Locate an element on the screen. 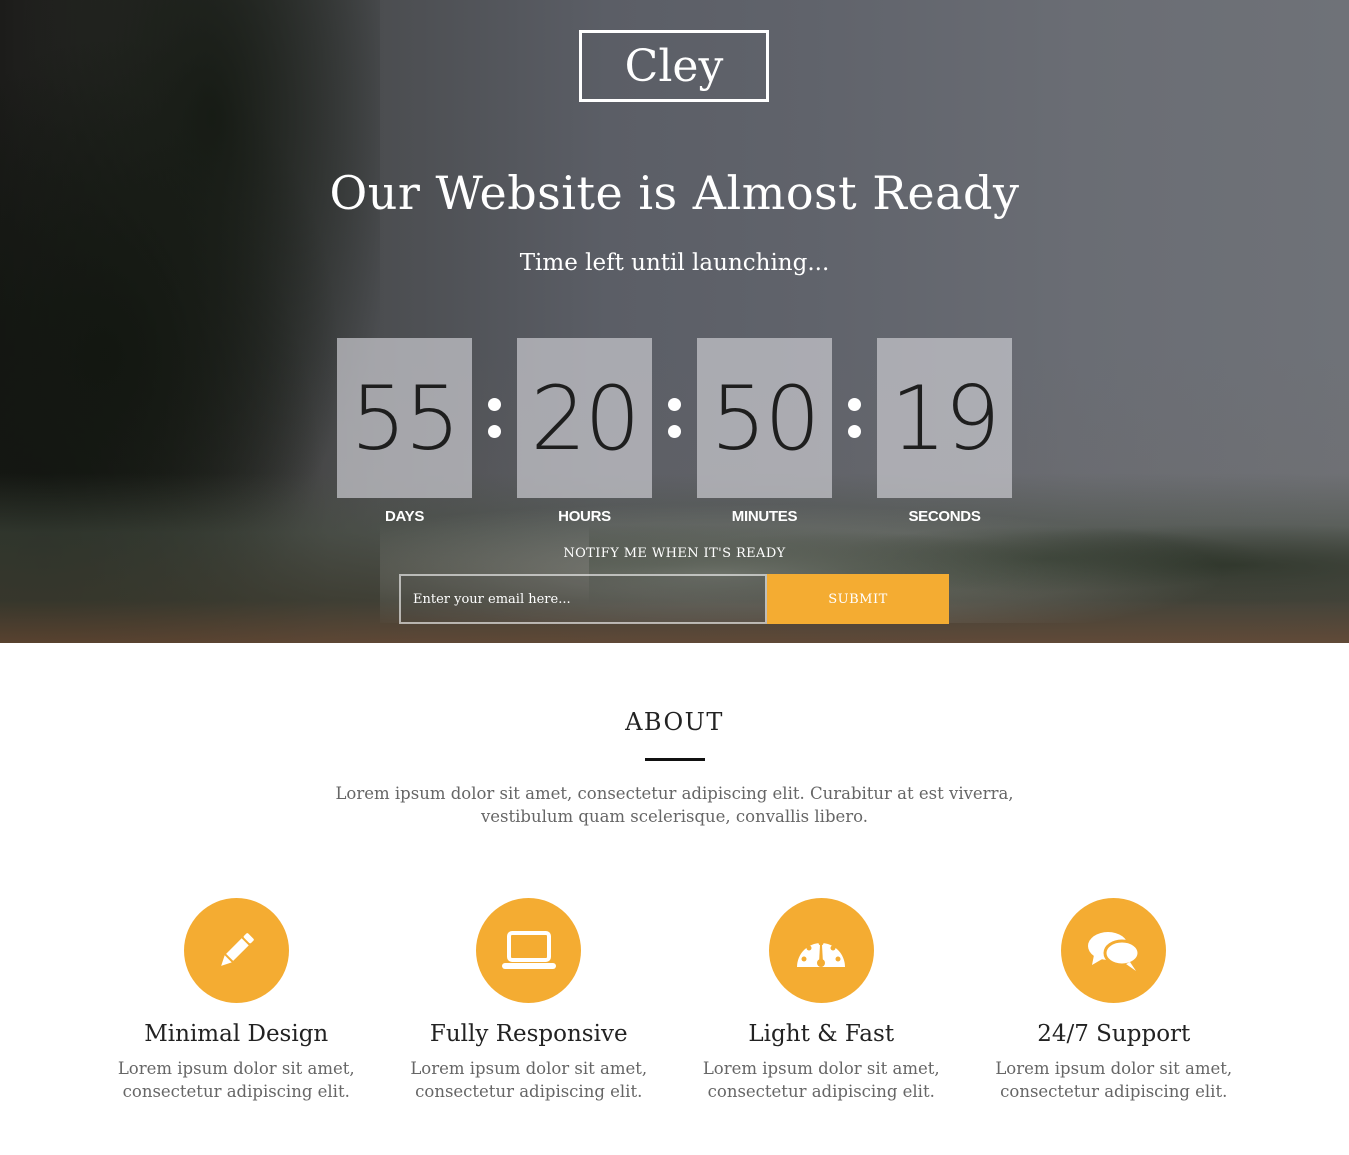  notify-label: NOTIFY ME WHEN IT'S READY is located at coordinates (674, 553).